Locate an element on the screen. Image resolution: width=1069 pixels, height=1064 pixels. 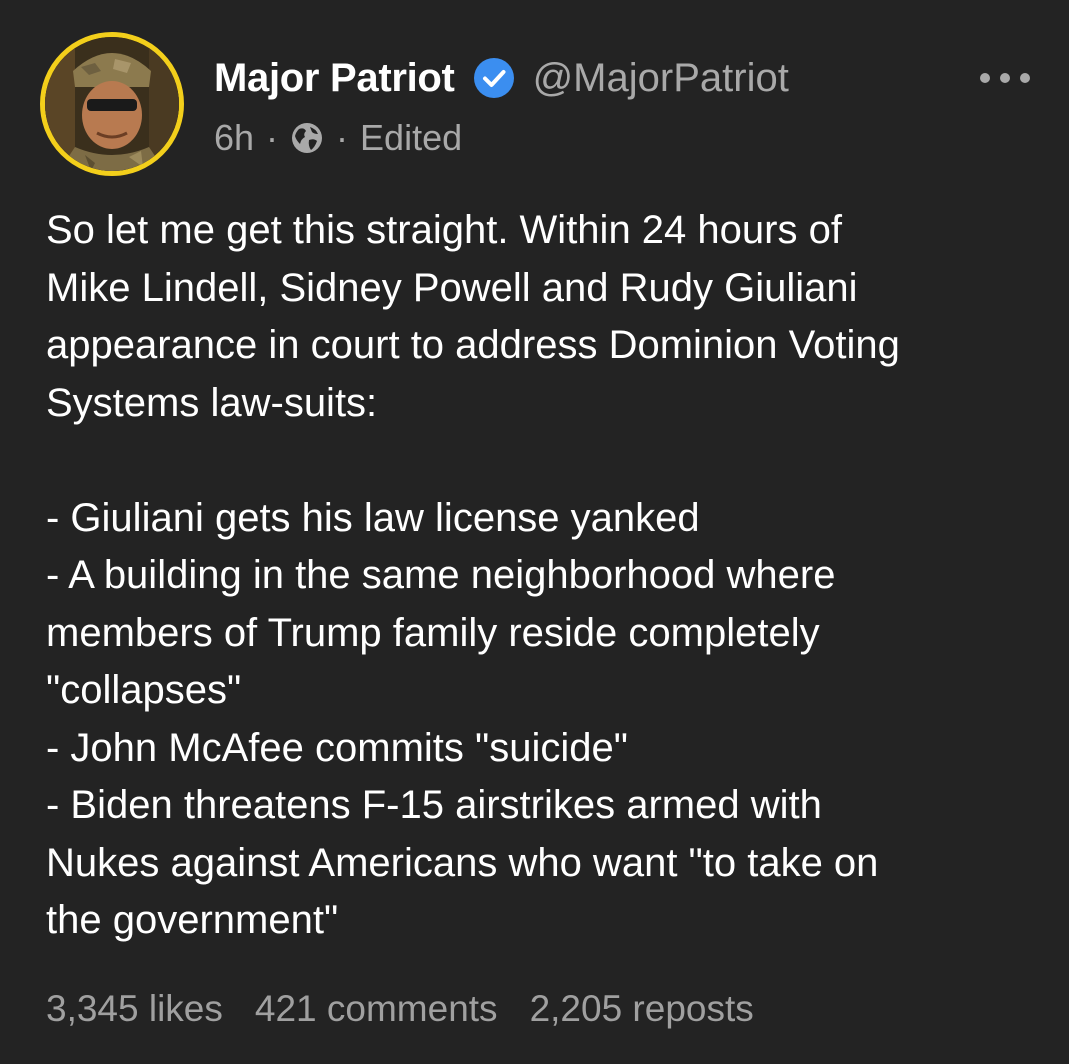
edited-label: Edited is located at coordinates (411, 137).